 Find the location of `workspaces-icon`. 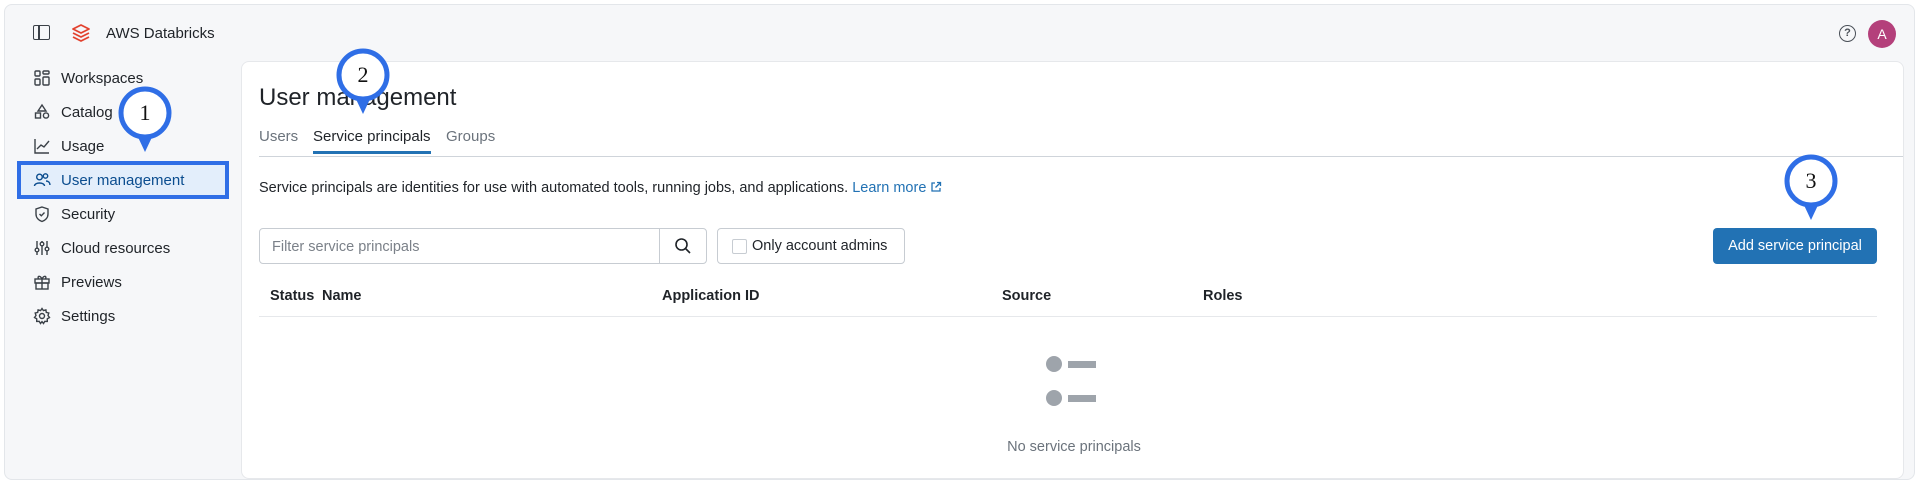

workspaces-icon is located at coordinates (42, 78).